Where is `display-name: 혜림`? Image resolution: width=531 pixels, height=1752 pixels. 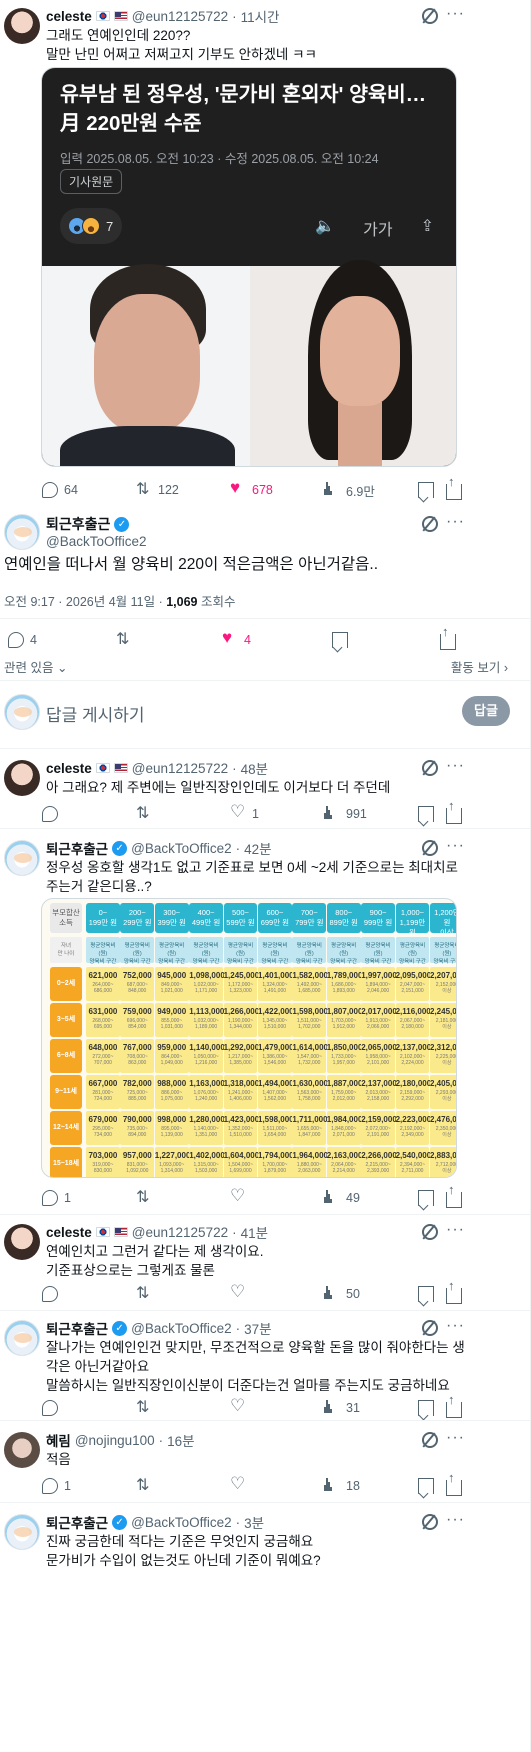 display-name: 혜림 is located at coordinates (58, 1440).